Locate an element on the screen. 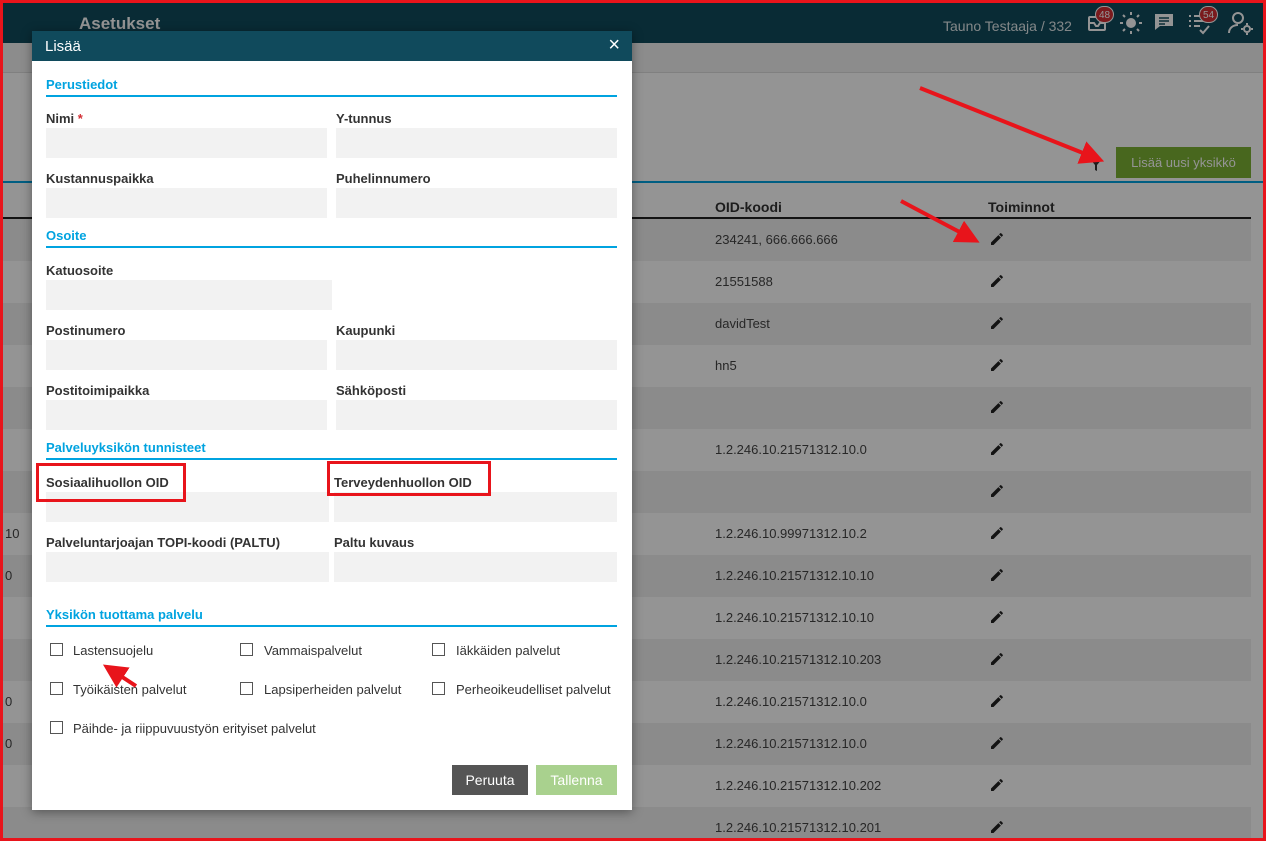 The width and height of the screenshot is (1266, 841). dialog-header: Lisää × is located at coordinates (332, 46).